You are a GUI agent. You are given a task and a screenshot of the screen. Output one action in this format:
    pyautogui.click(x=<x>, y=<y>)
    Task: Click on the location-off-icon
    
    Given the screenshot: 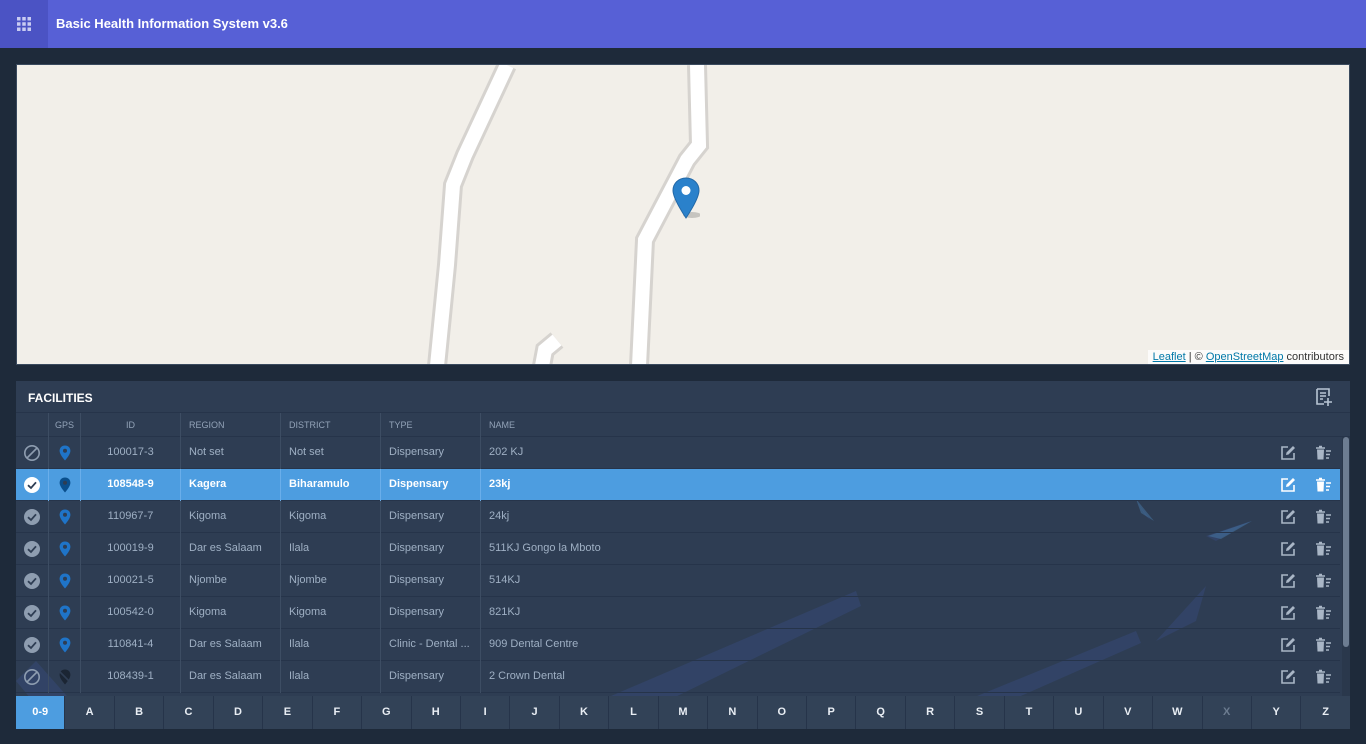 What is the action you would take?
    pyautogui.click(x=65, y=677)
    